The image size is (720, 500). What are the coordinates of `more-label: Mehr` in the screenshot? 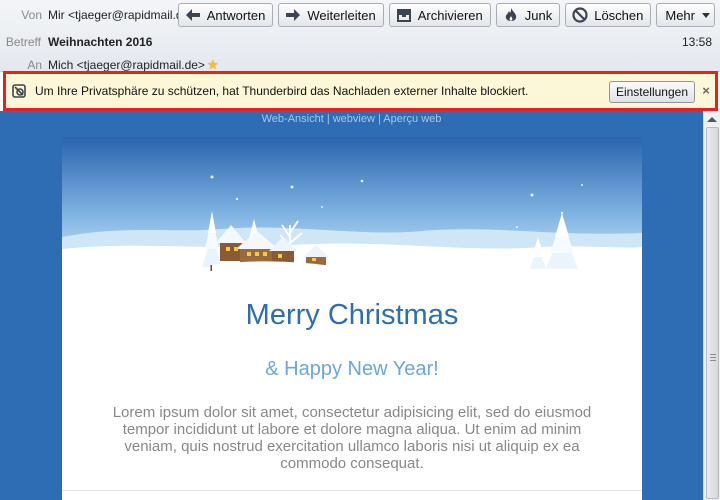 It's located at (680, 15).